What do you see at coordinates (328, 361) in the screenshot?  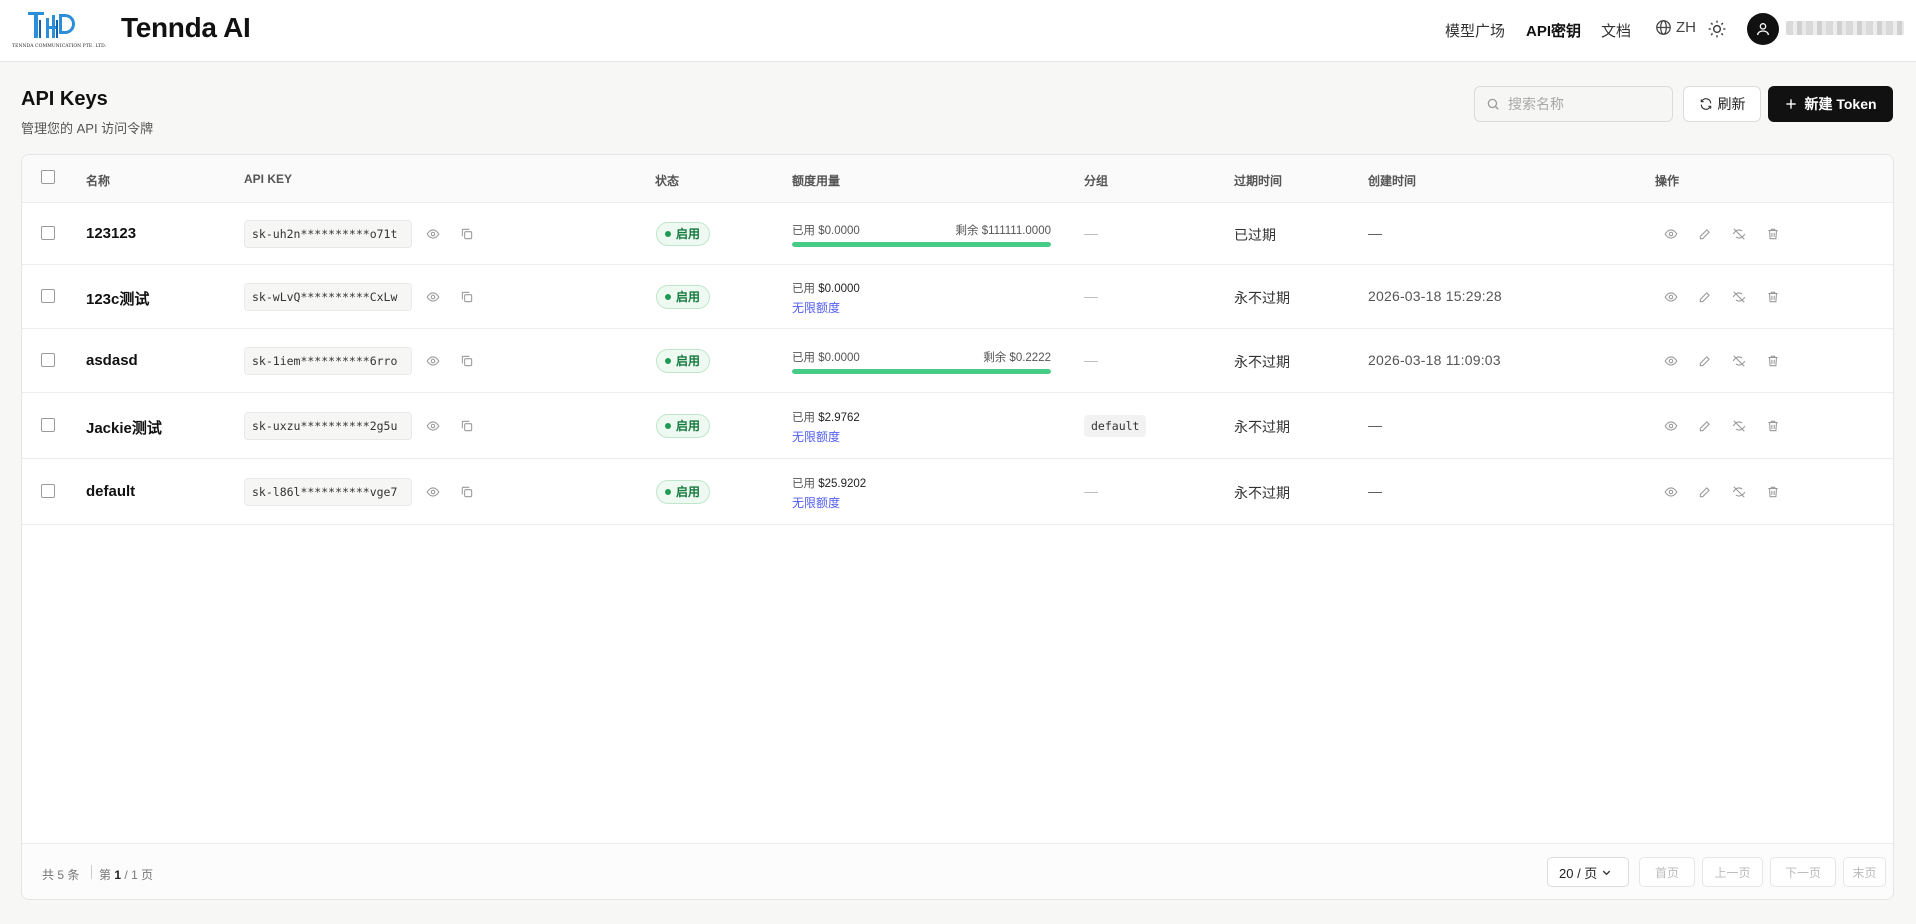 I see `api-key-masked: sk-1iem**********6rro` at bounding box center [328, 361].